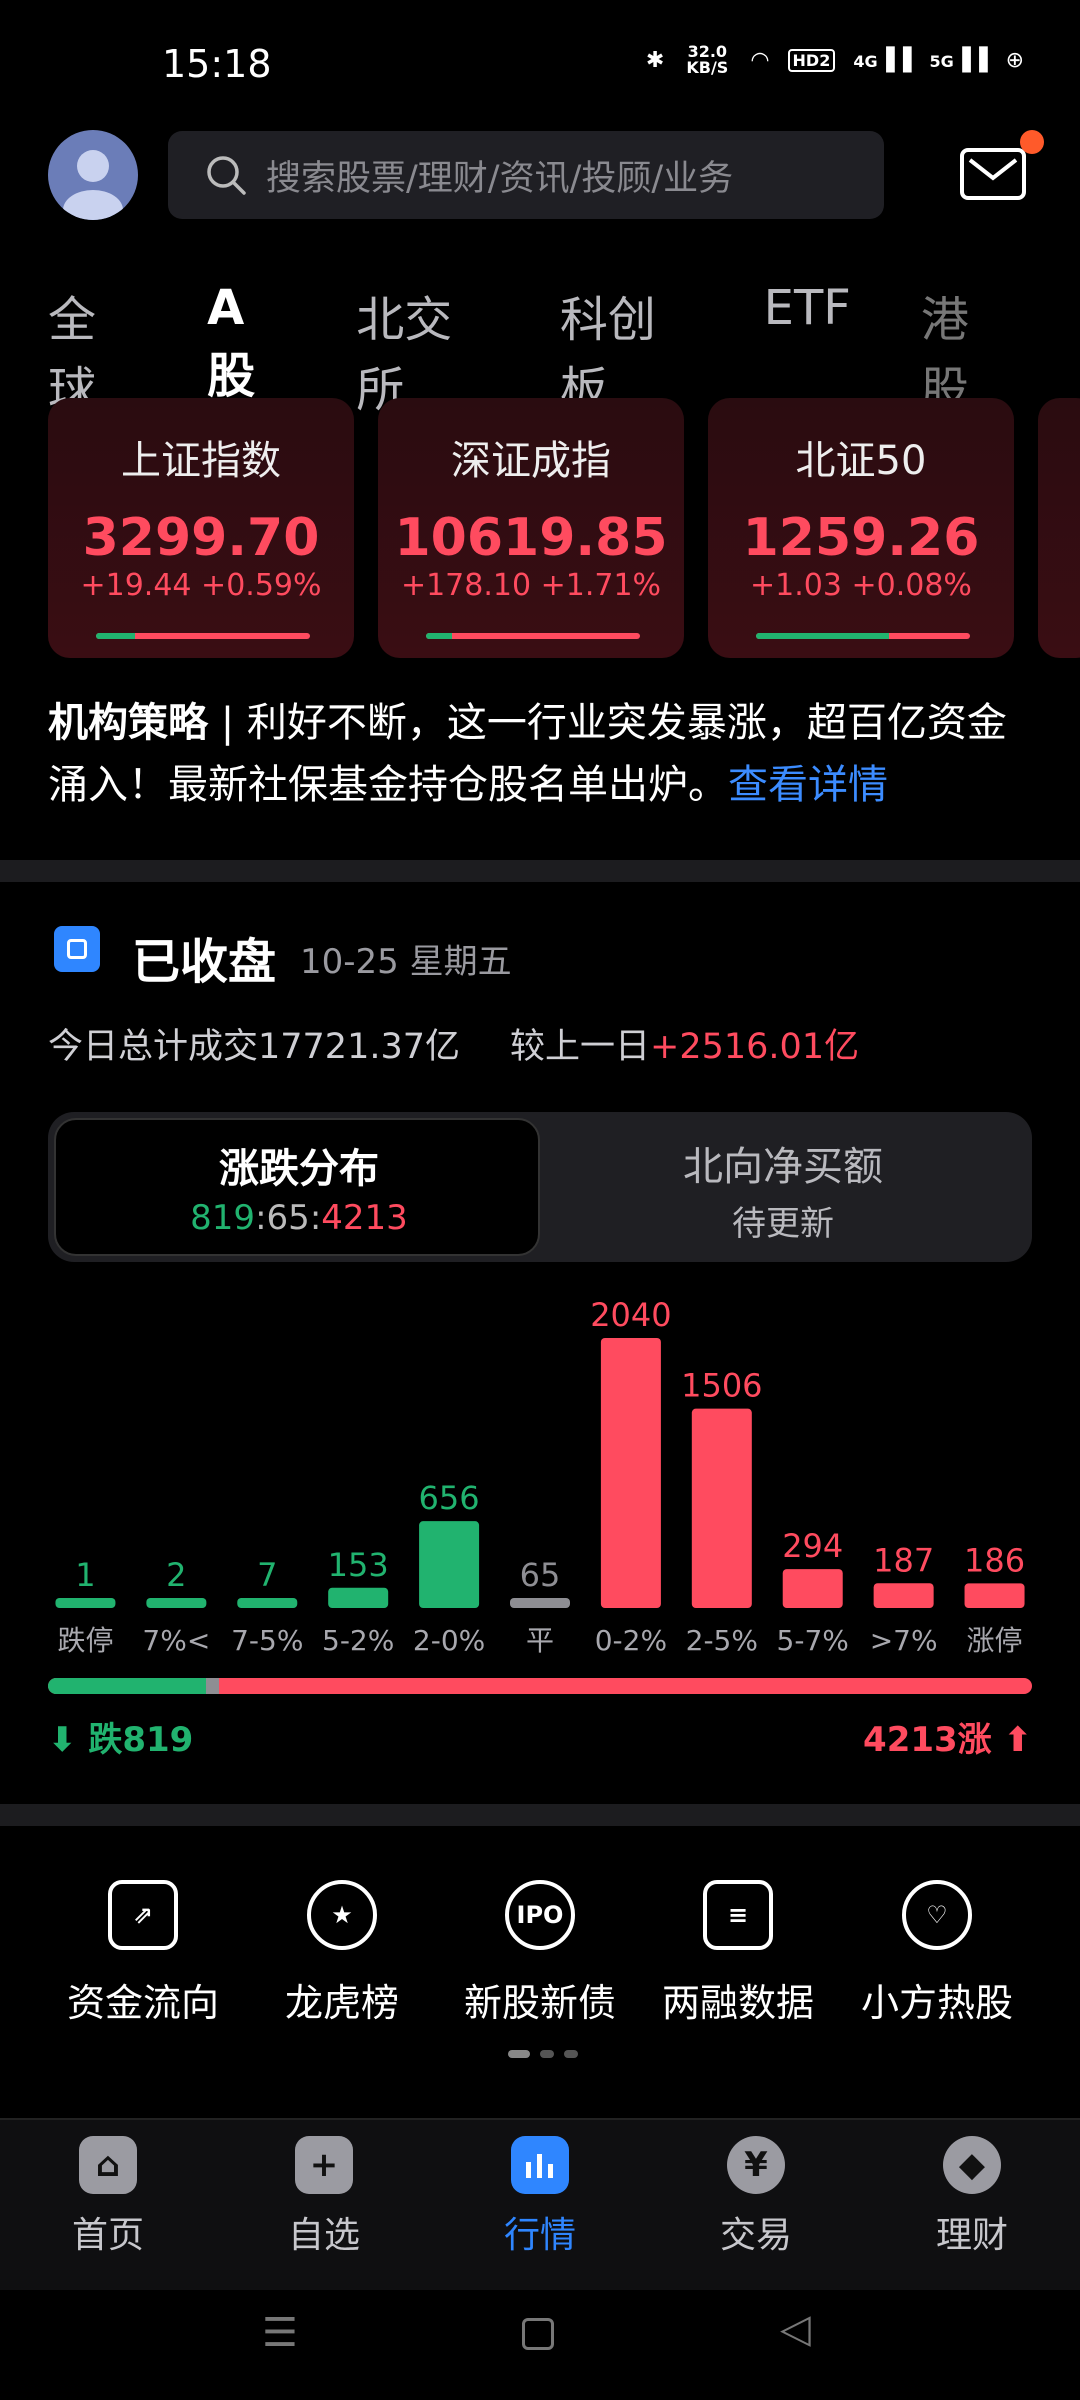  What do you see at coordinates (722, 1640) in the screenshot?
I see `category-label: 2-5%` at bounding box center [722, 1640].